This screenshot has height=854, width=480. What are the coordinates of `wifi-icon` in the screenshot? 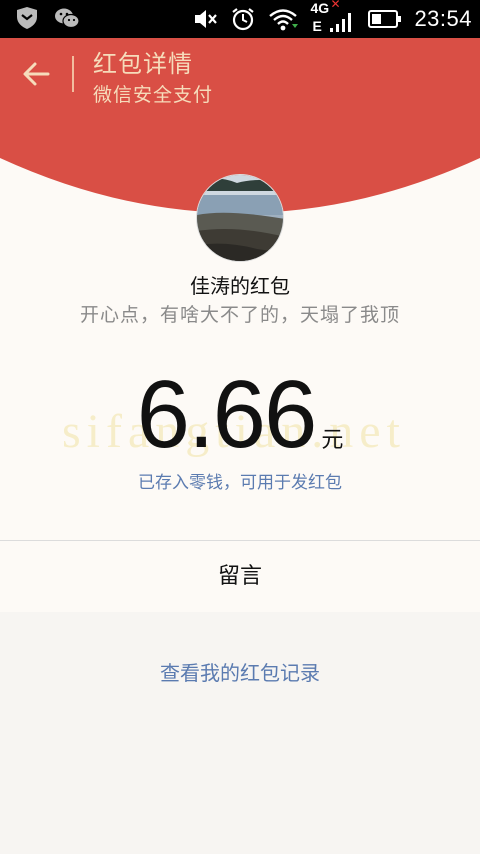 It's located at (284, 20).